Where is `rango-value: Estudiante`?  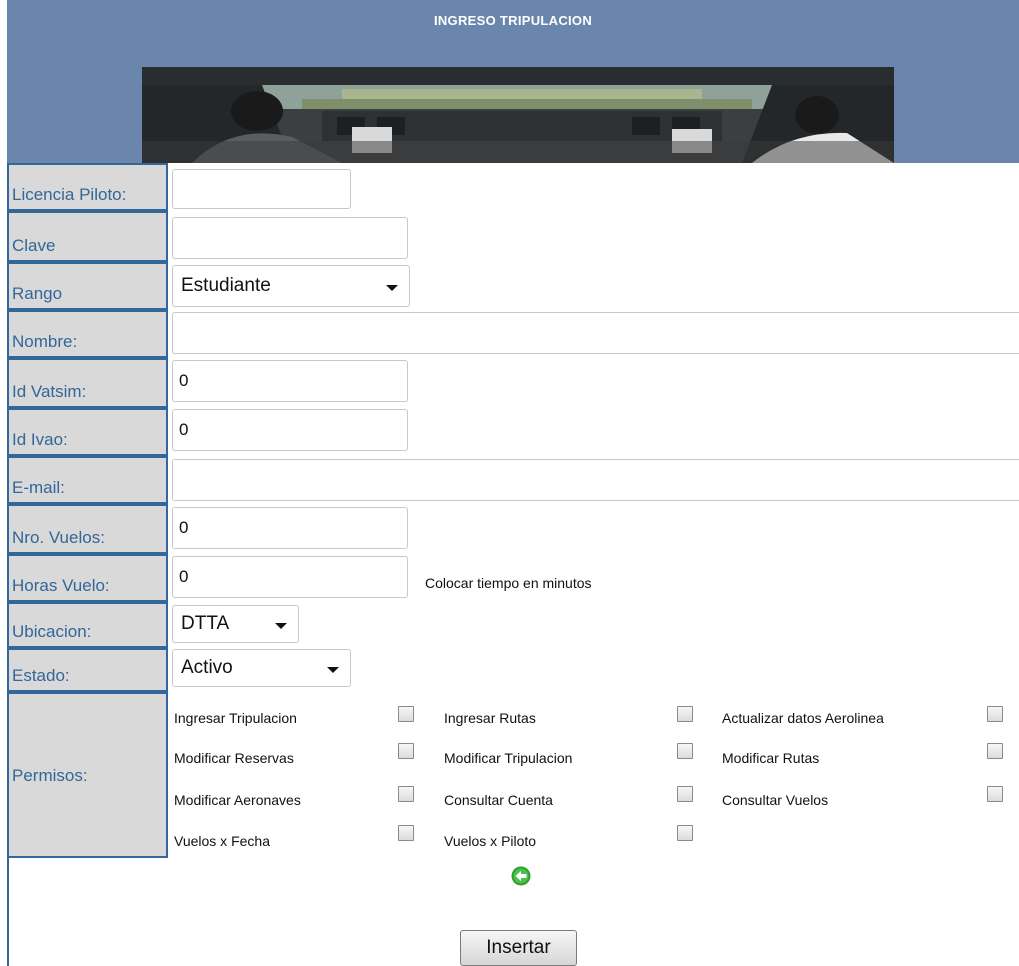 rango-value: Estudiante is located at coordinates (226, 285).